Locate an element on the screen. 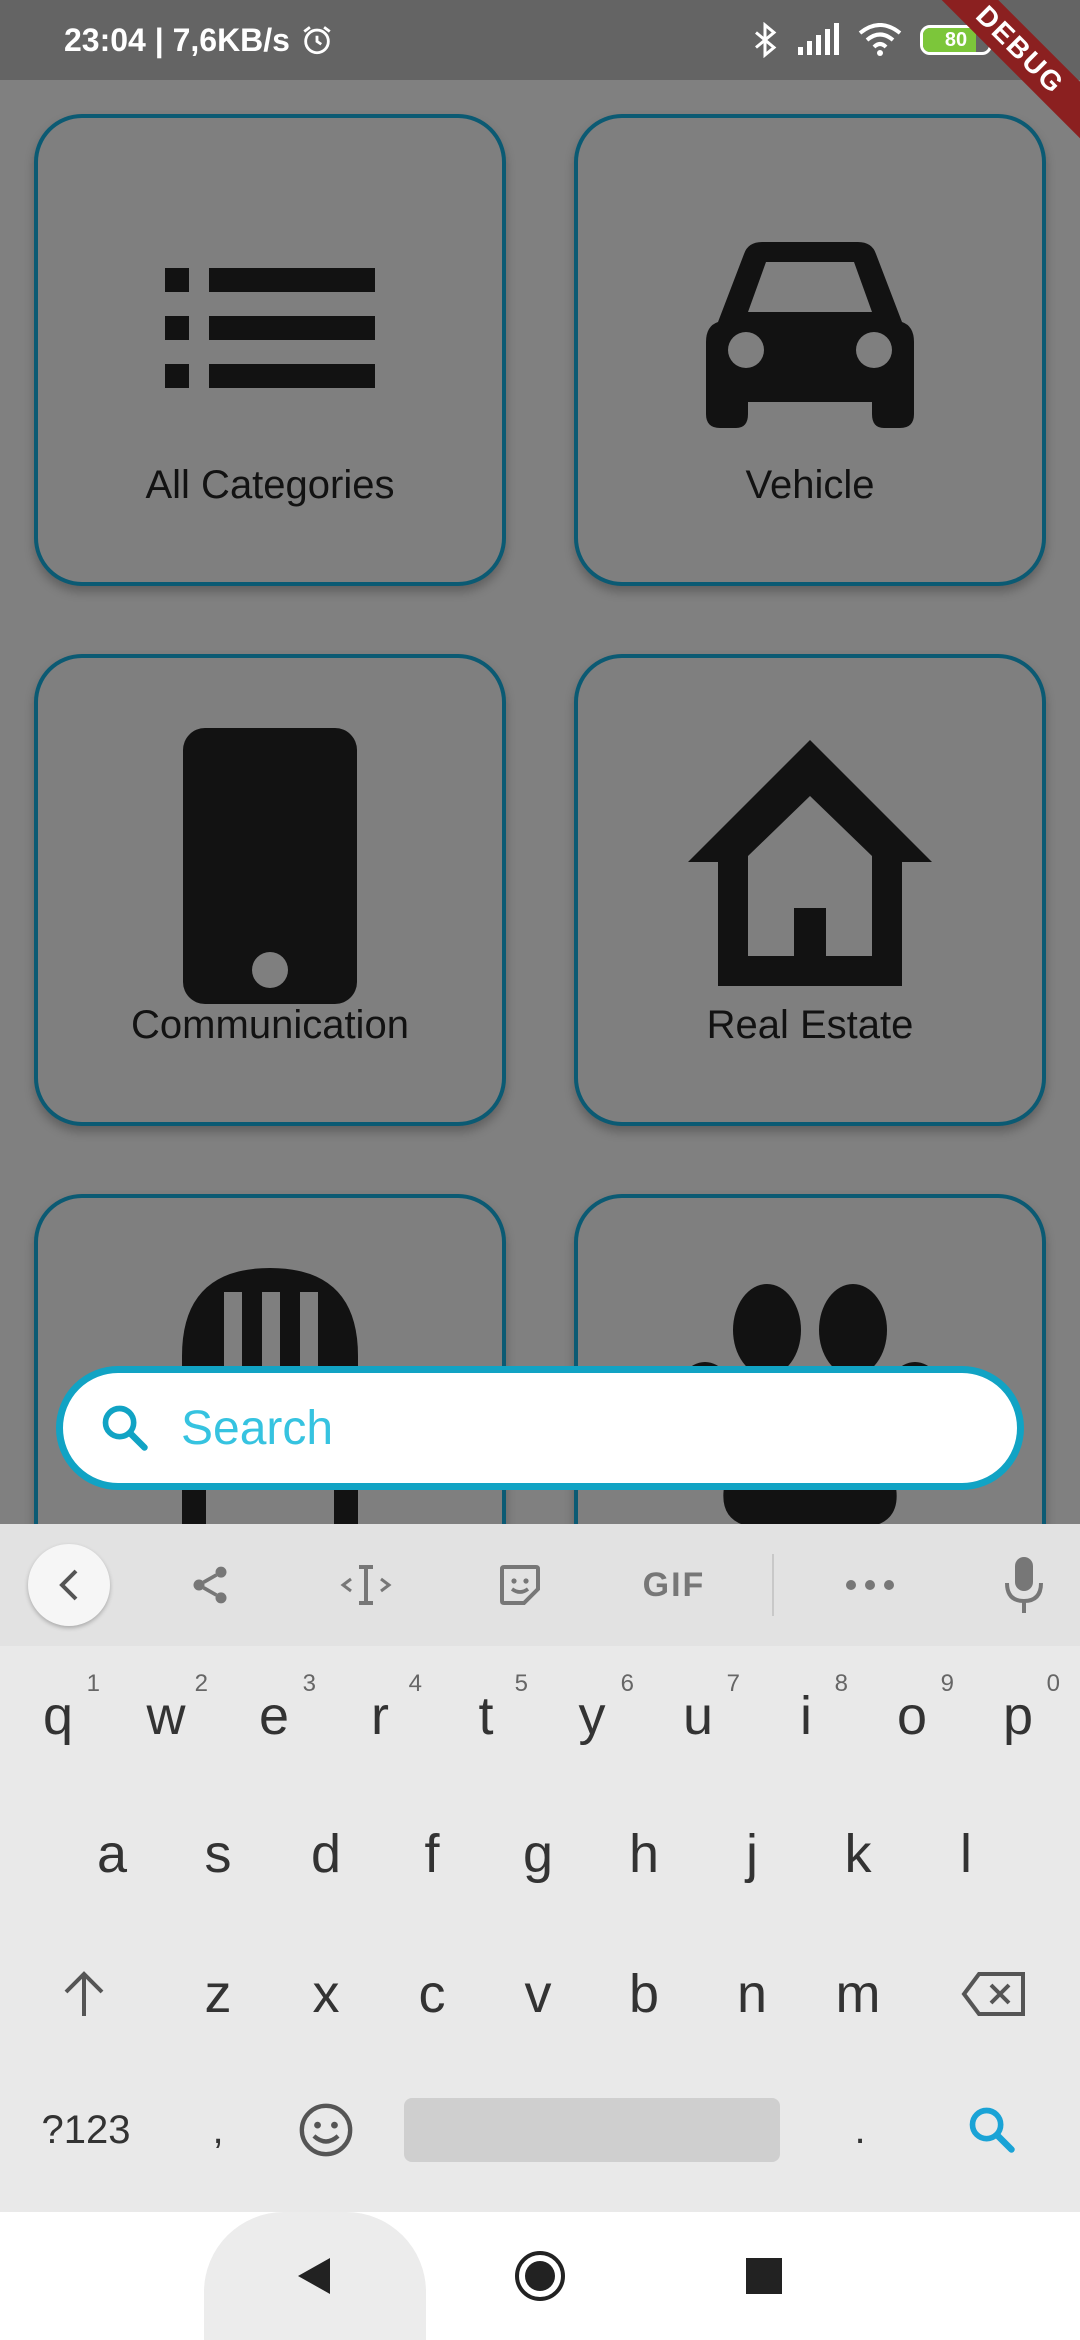 The height and width of the screenshot is (2340, 1080). search-action-key is located at coordinates (992, 2130).